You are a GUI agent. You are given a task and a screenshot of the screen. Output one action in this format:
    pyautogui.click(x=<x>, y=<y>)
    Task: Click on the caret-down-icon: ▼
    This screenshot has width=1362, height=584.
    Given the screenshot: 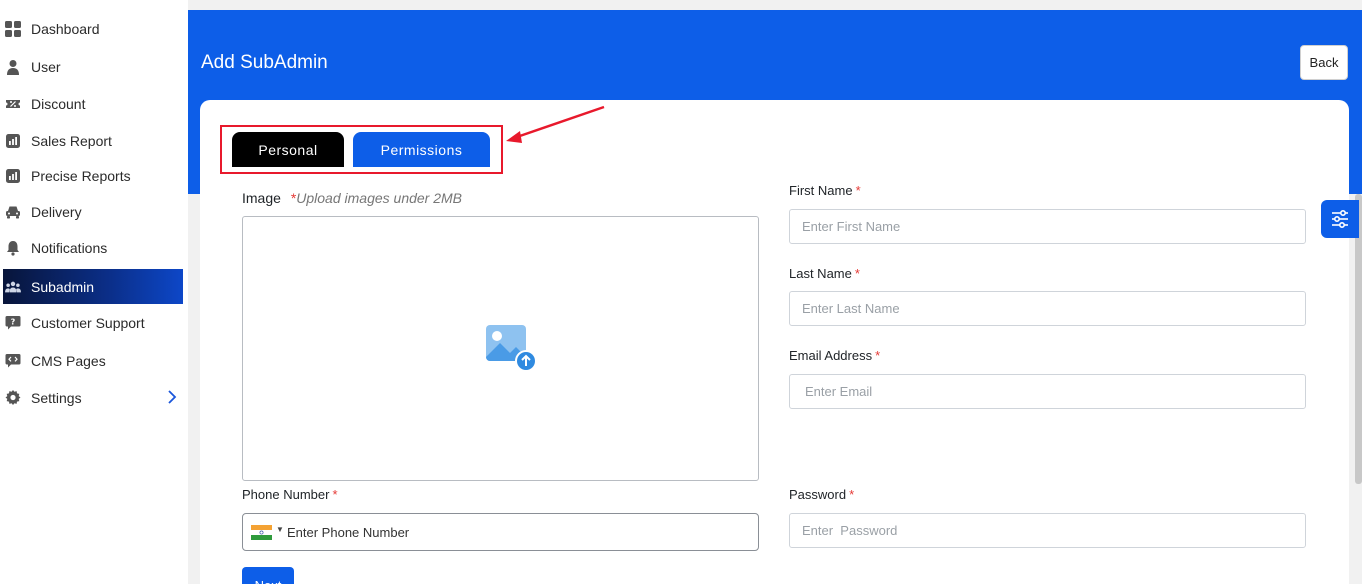 What is the action you would take?
    pyautogui.click(x=280, y=529)
    